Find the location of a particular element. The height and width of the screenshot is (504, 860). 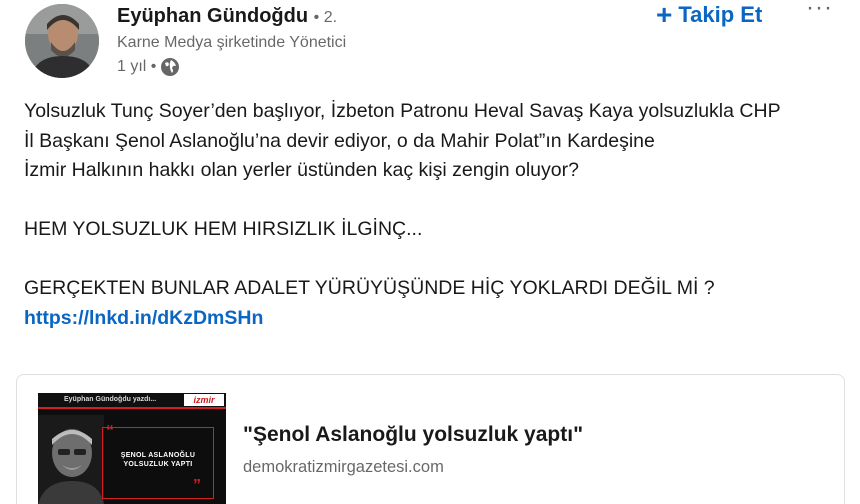

post-meta: 1 yıl • is located at coordinates (148, 67).